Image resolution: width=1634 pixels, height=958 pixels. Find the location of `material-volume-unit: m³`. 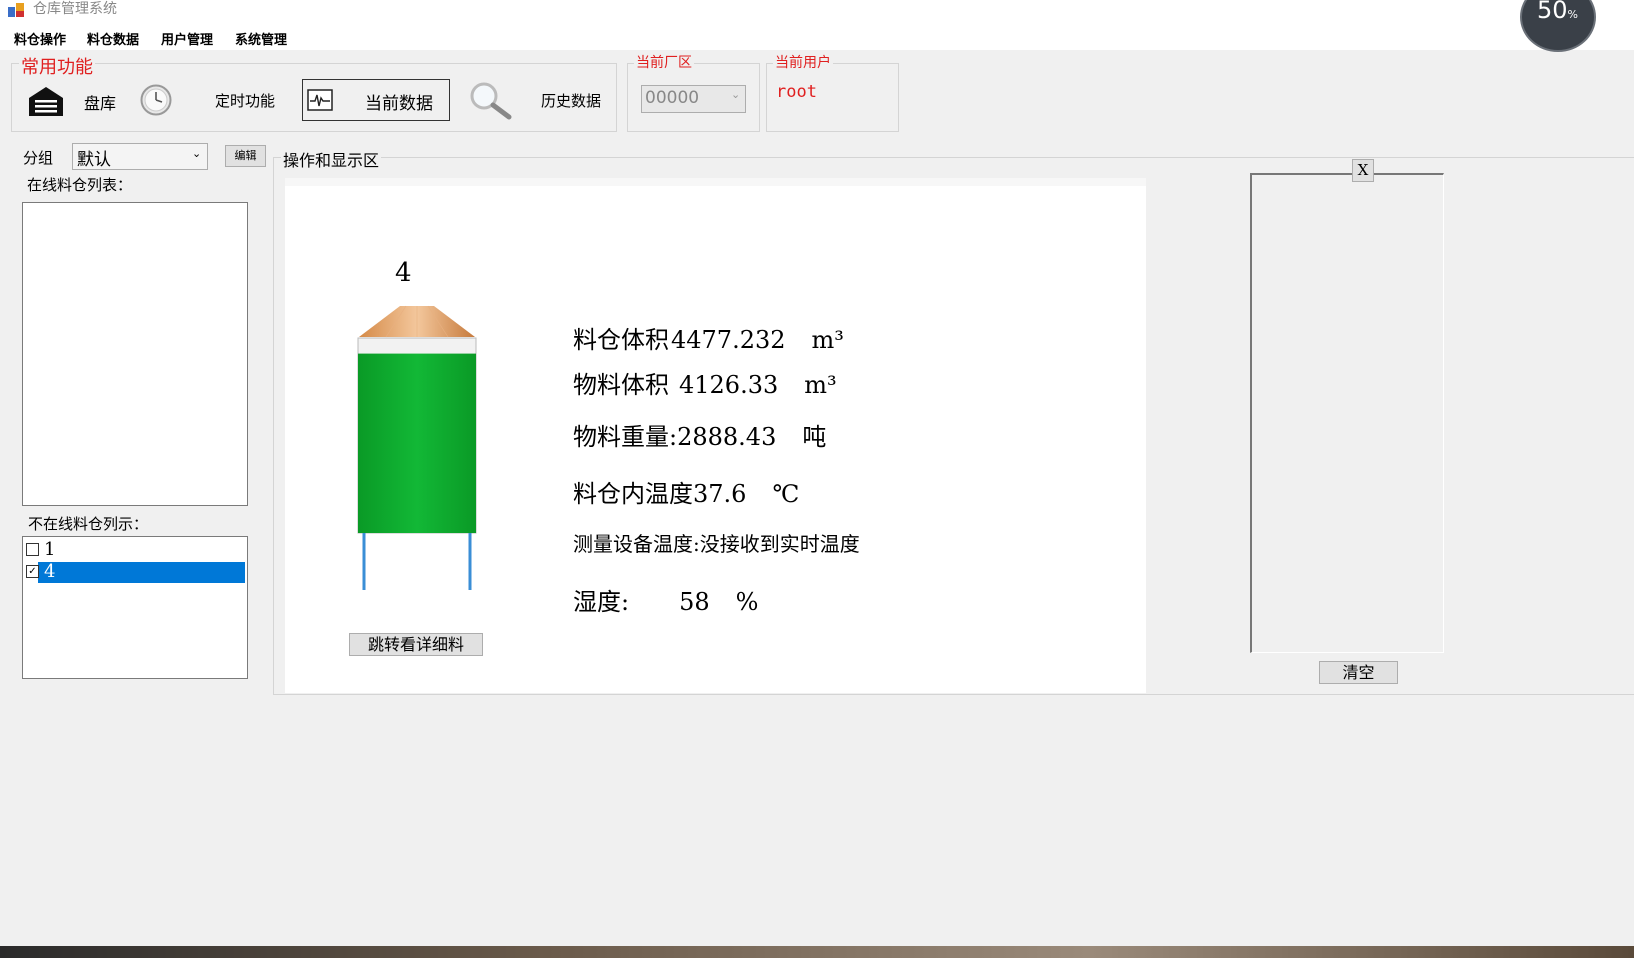

material-volume-unit: m³ is located at coordinates (820, 385).